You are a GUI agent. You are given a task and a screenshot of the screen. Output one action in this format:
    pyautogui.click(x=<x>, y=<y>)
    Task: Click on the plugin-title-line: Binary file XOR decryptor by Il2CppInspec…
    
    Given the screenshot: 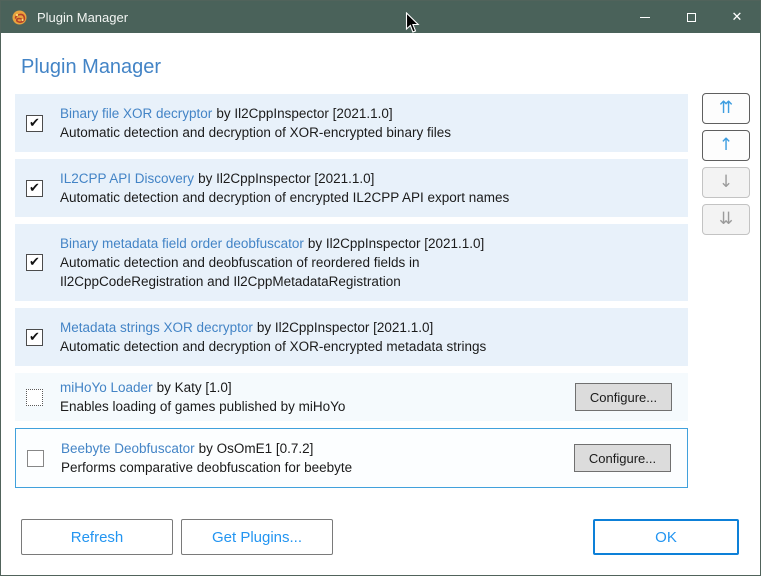 What is the action you would take?
    pyautogui.click(x=374, y=113)
    